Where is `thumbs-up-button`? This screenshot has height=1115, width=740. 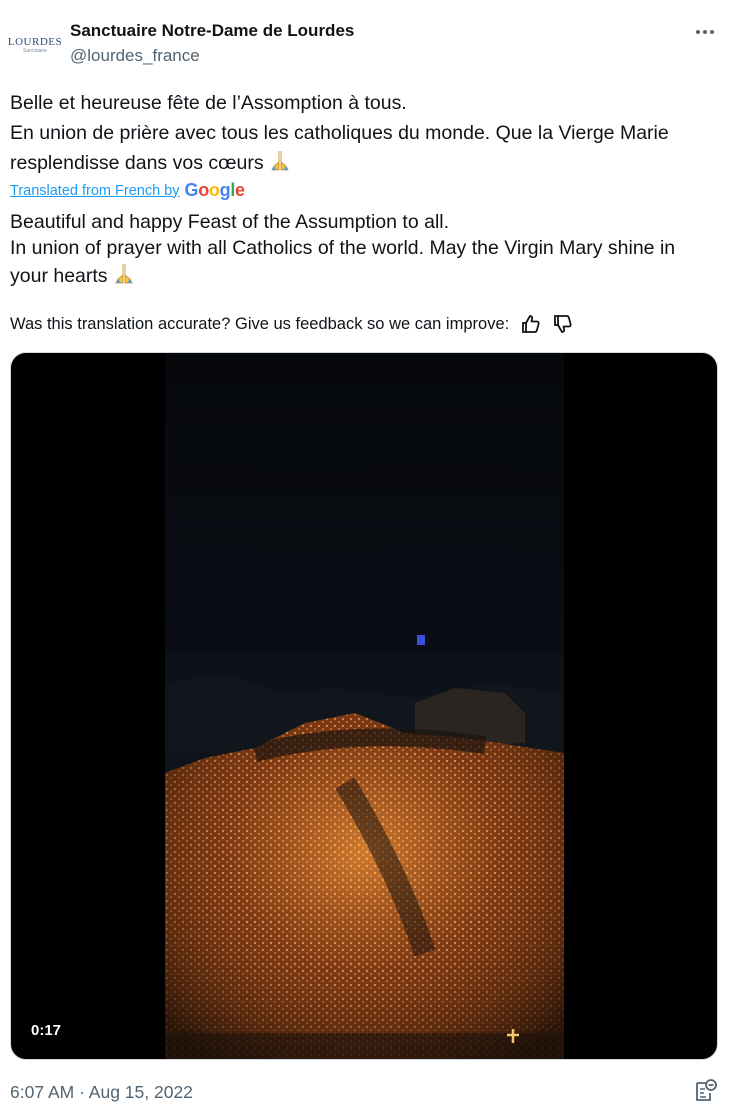 thumbs-up-button is located at coordinates (531, 324).